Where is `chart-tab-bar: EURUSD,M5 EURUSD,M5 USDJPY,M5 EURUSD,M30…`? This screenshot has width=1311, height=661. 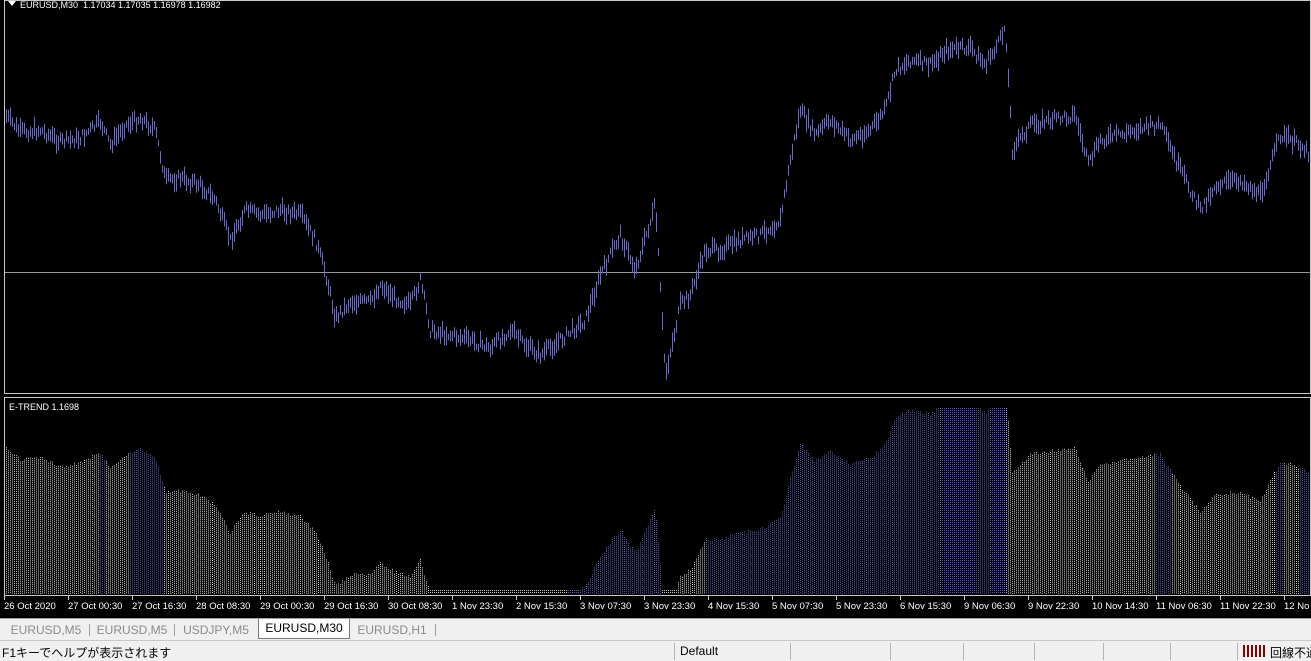
chart-tab-bar: EURUSD,M5 EURUSD,M5 USDJPY,M5 EURUSD,M30… is located at coordinates (655, 629).